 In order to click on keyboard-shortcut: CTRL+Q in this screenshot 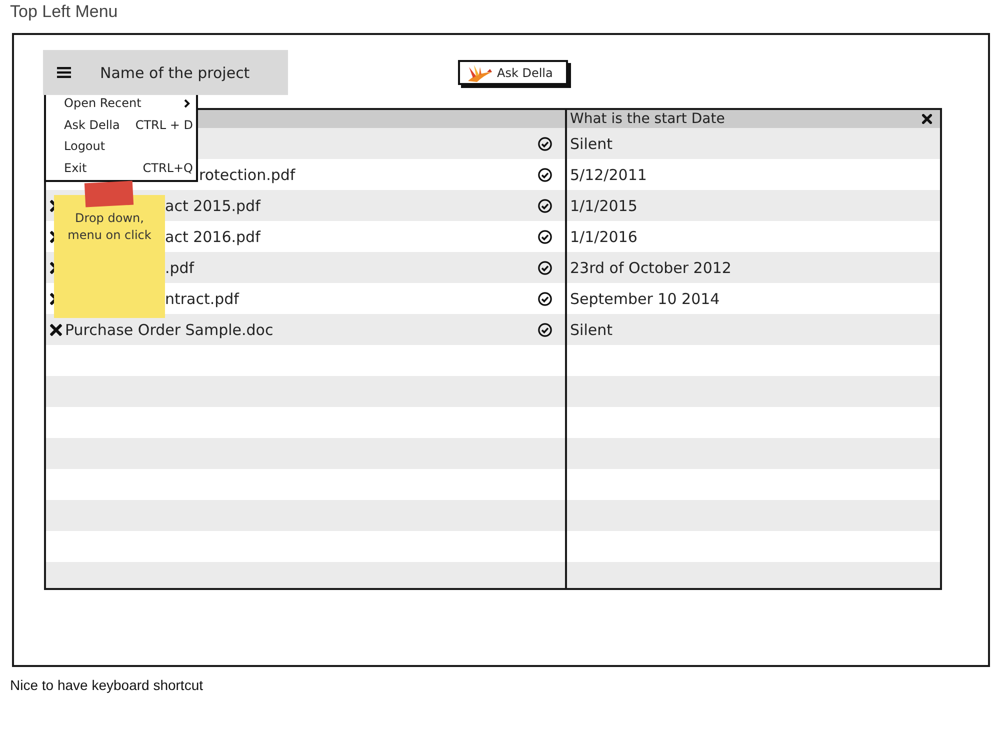, I will do `click(167, 167)`.